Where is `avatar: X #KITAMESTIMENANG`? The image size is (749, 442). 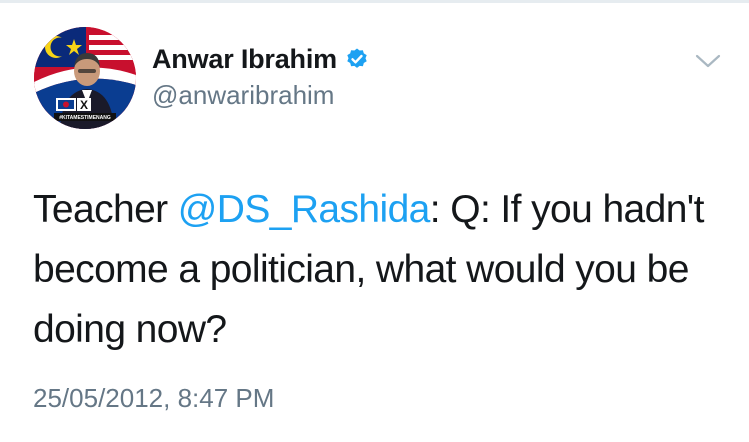 avatar: X #KITAMESTIMENANG is located at coordinates (85, 78).